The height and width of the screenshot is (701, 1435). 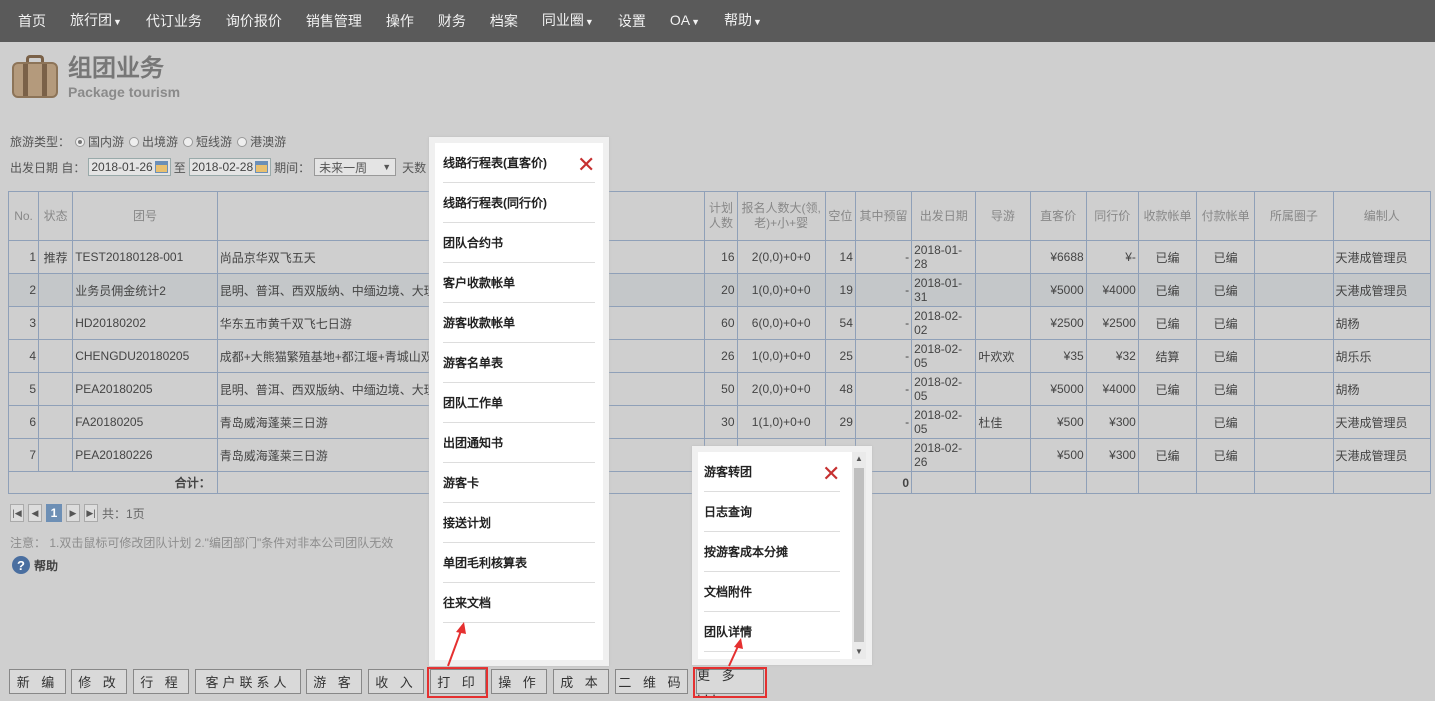 I want to click on column-header: 出发日期, so click(x=944, y=216).